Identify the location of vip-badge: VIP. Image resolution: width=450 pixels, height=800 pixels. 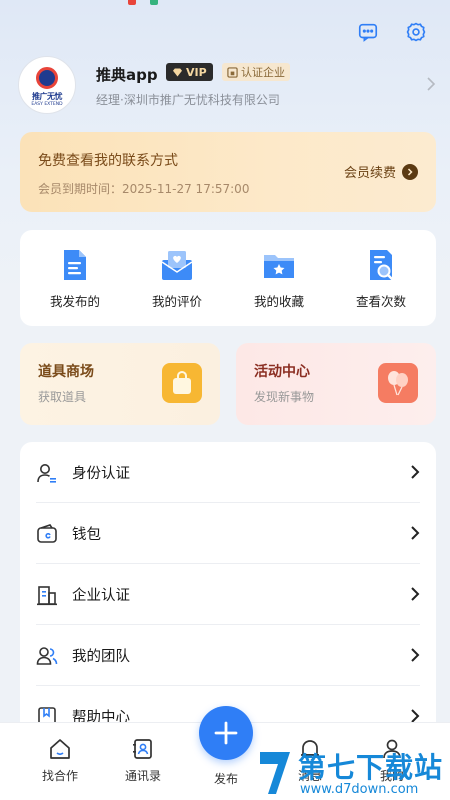
(189, 72).